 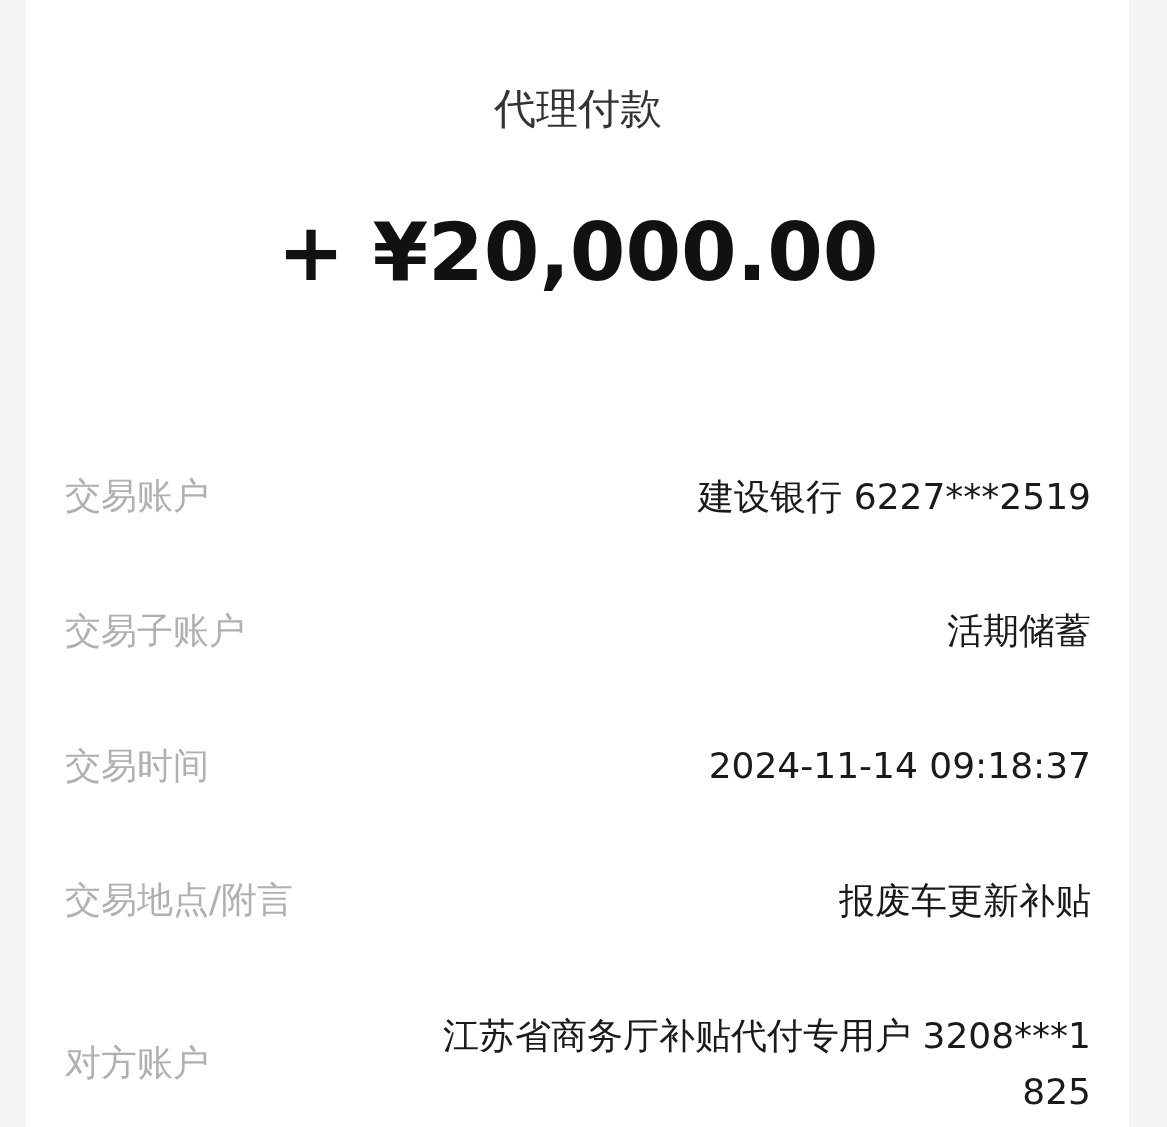 What do you see at coordinates (137, 765) in the screenshot?
I see `detail-label: 交易时间` at bounding box center [137, 765].